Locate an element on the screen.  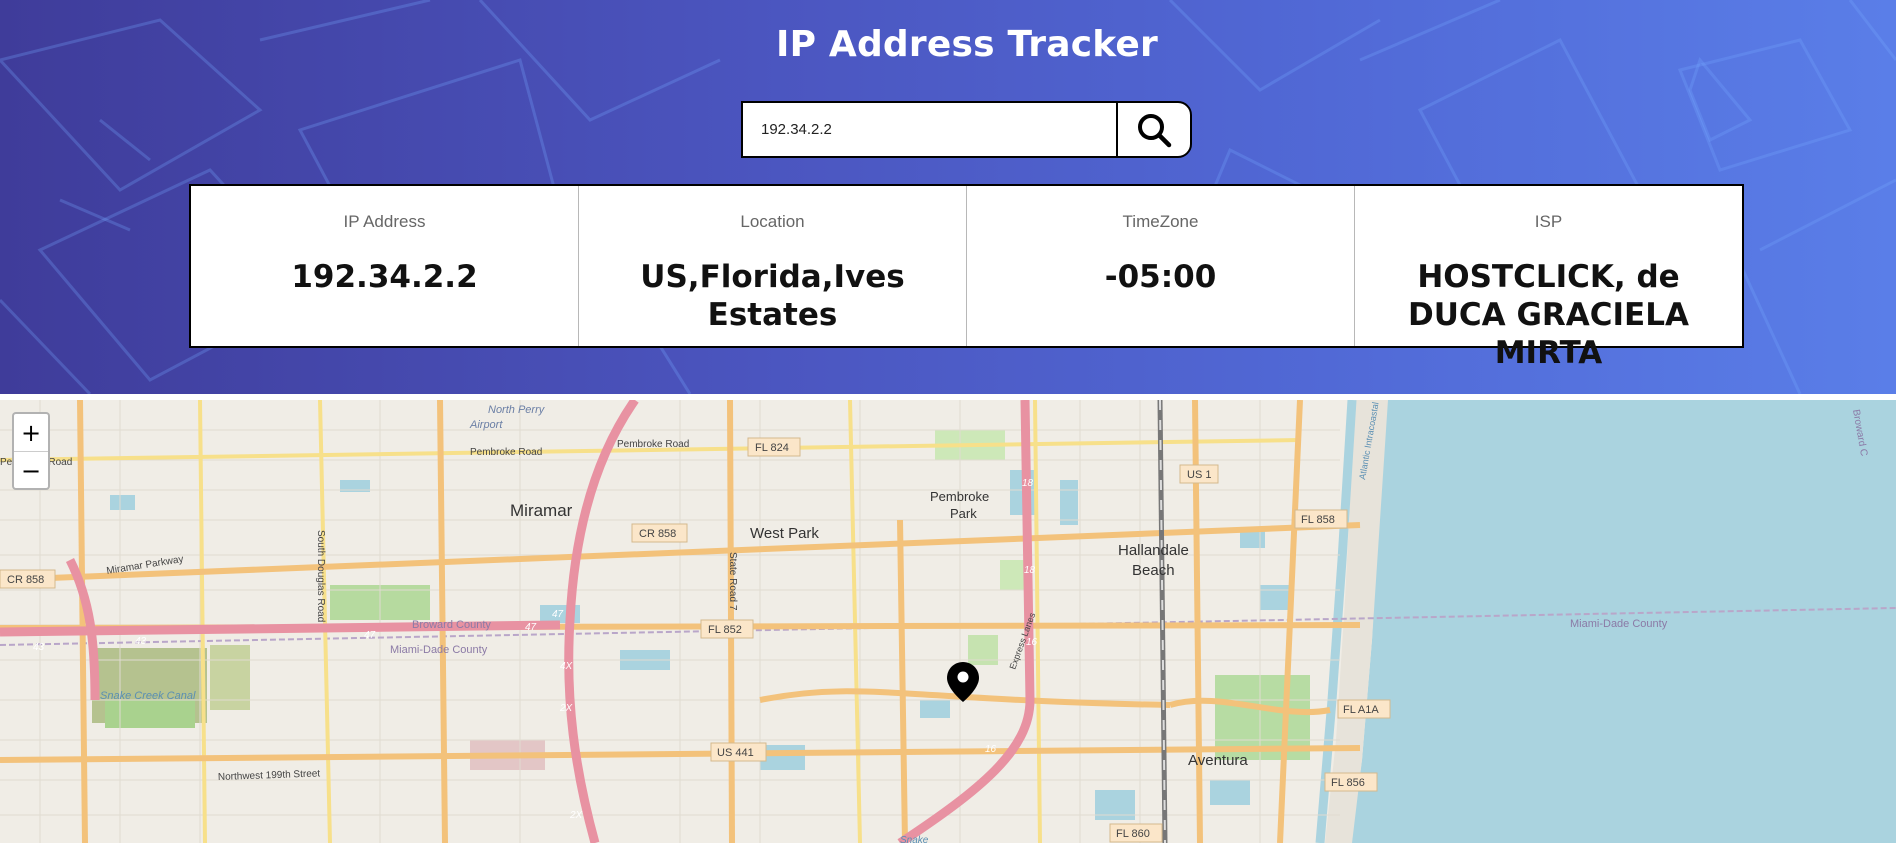
ip-search-form is located at coordinates (966, 129).